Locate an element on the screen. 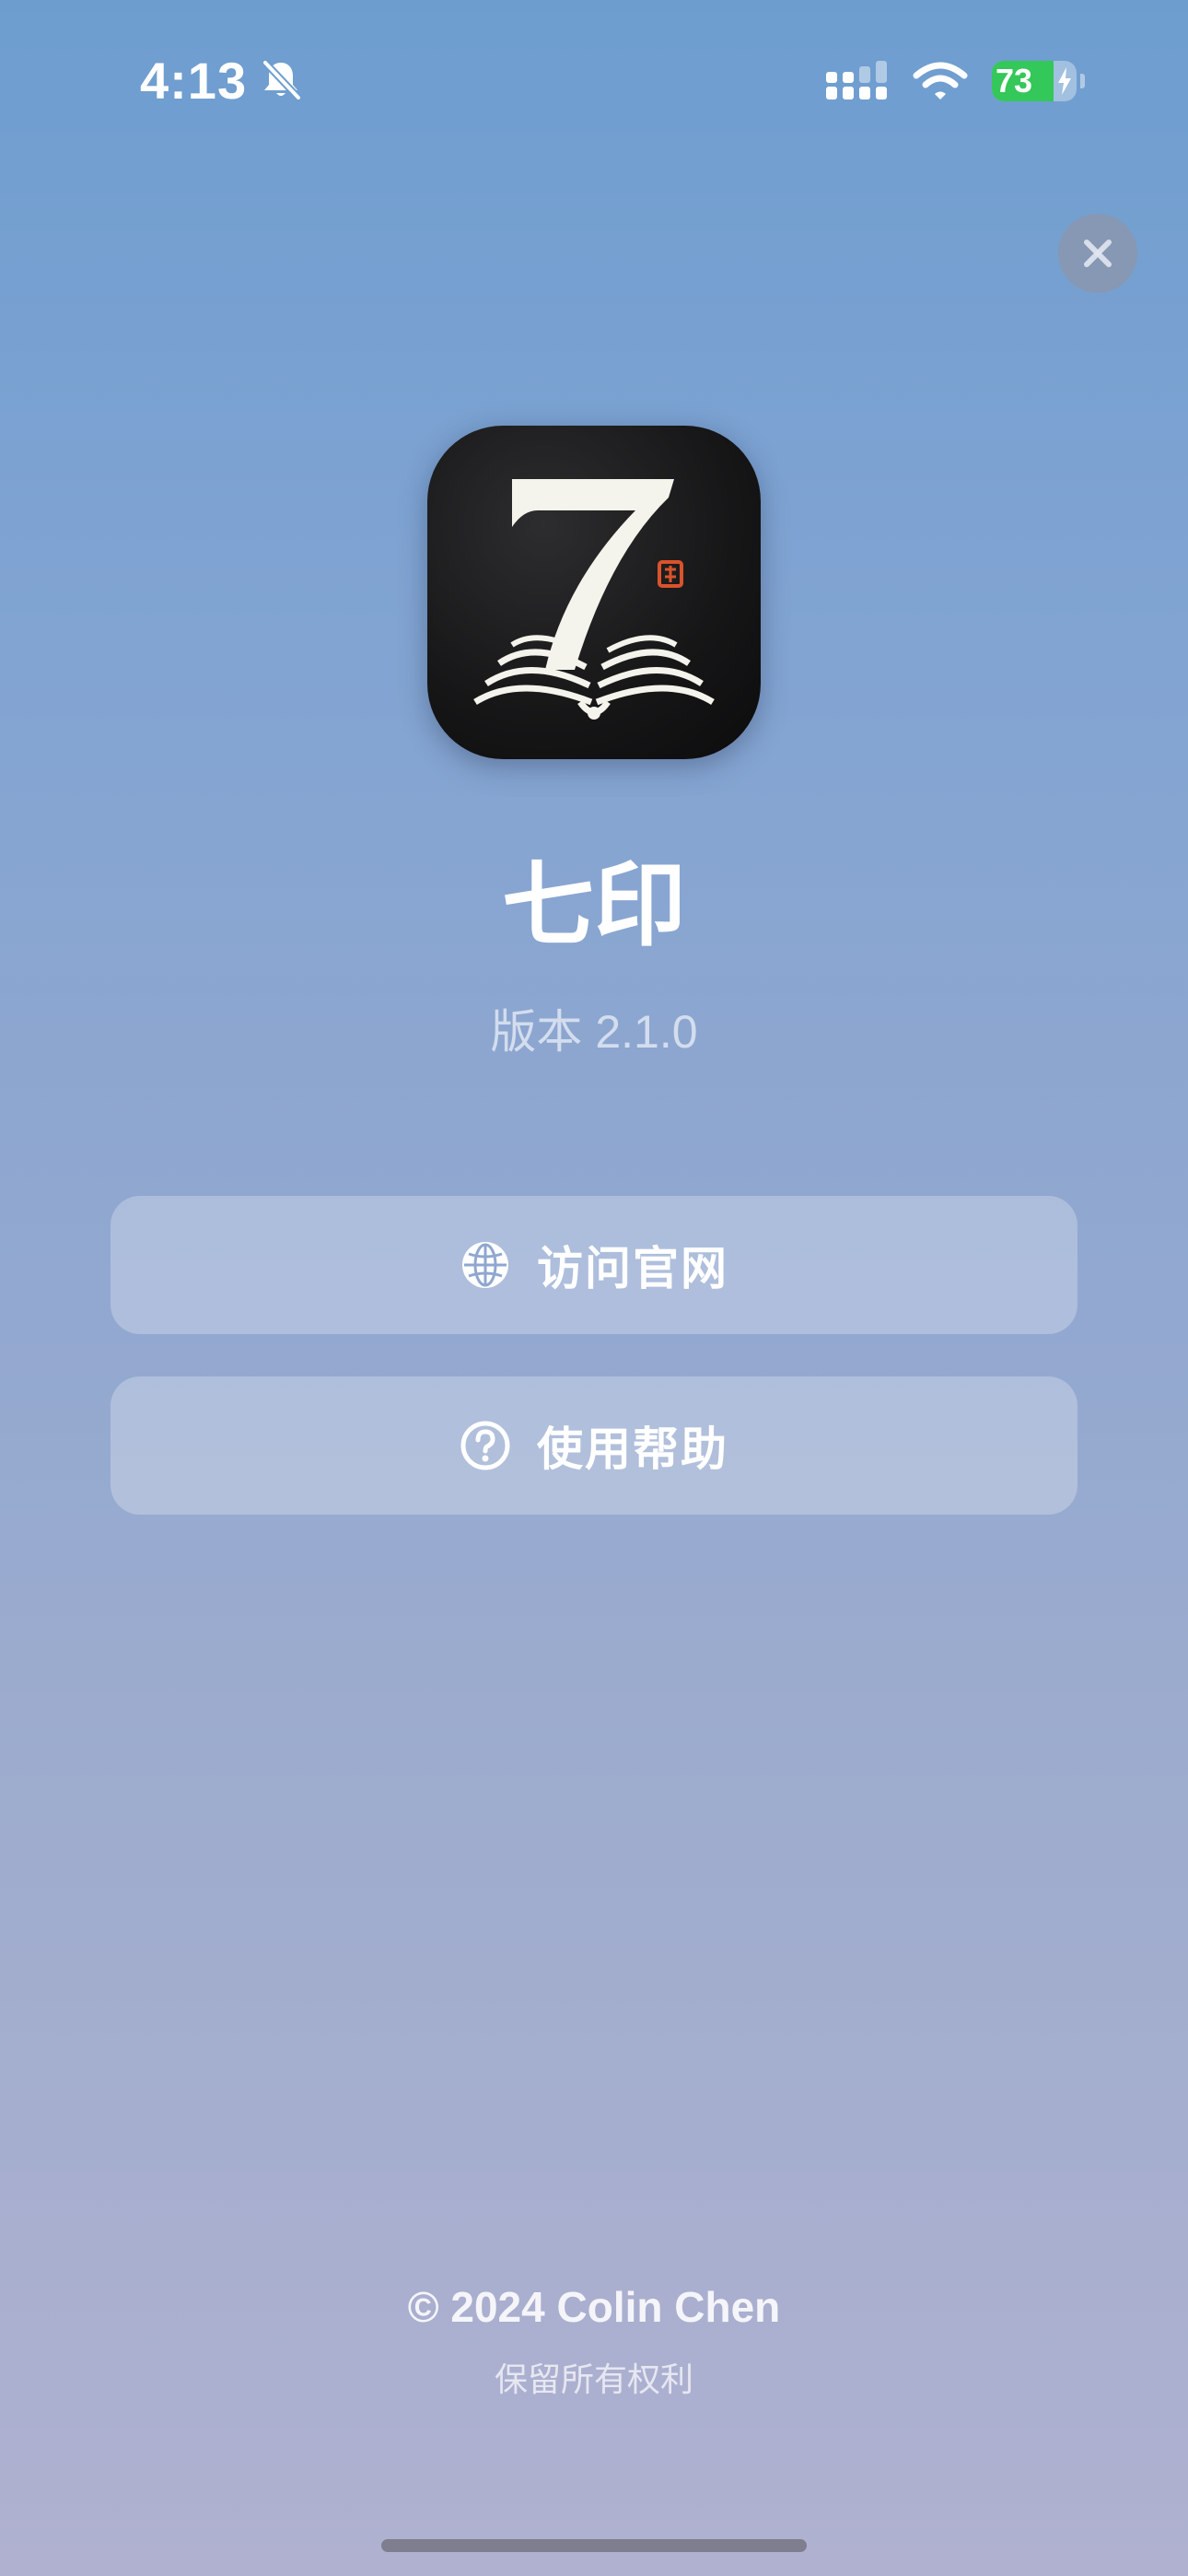 The image size is (1188, 2576). home-indicator is located at coordinates (594, 2545).